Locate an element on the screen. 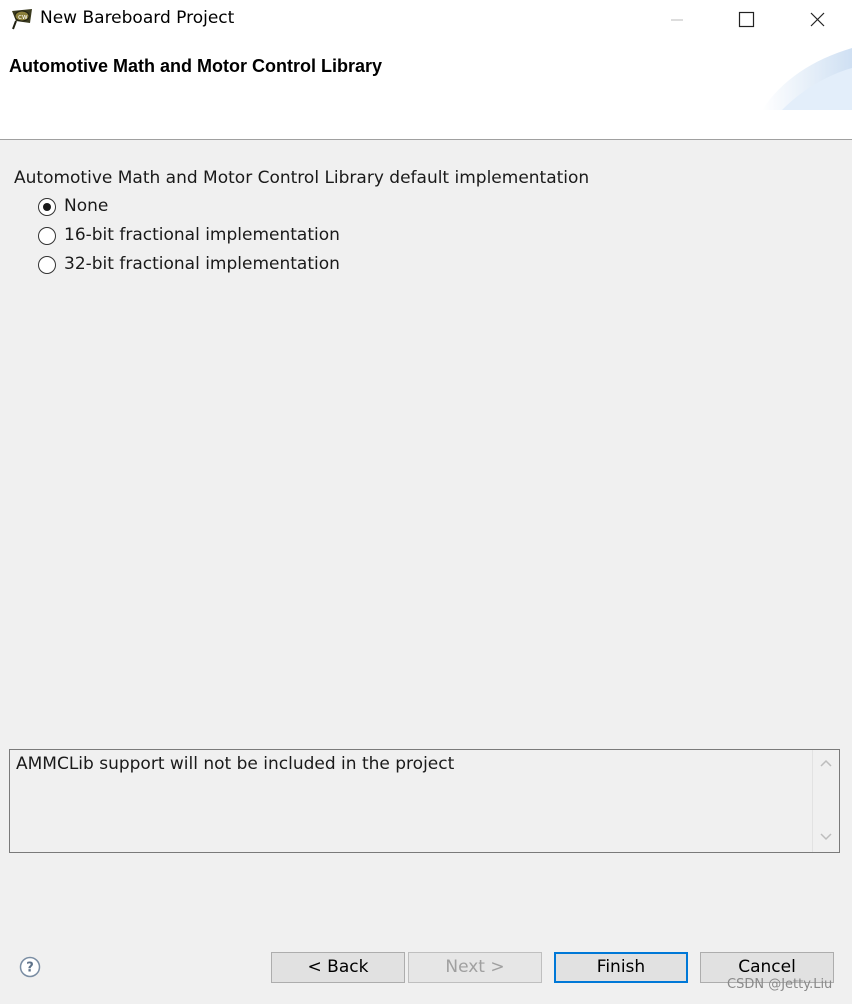 Image resolution: width=852 pixels, height=1004 pixels. watermark: CSDN @Jetty.Liu is located at coordinates (780, 984).